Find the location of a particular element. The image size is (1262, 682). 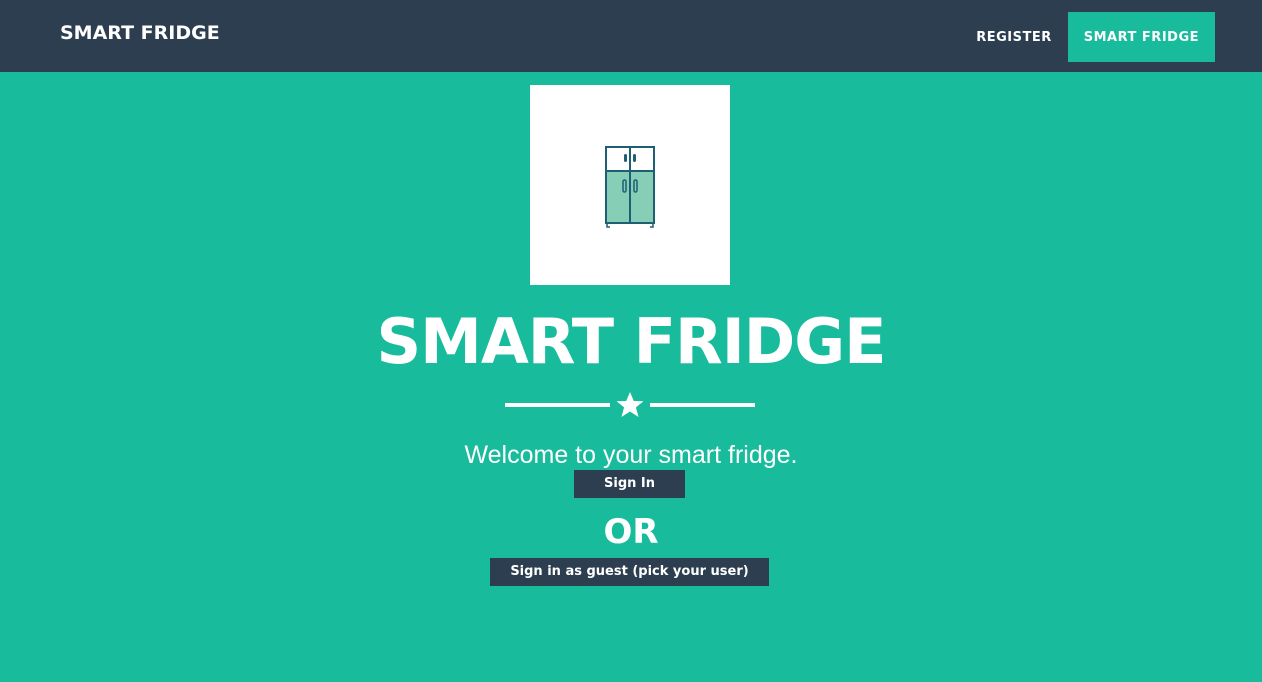

divider-line-right is located at coordinates (702, 405).